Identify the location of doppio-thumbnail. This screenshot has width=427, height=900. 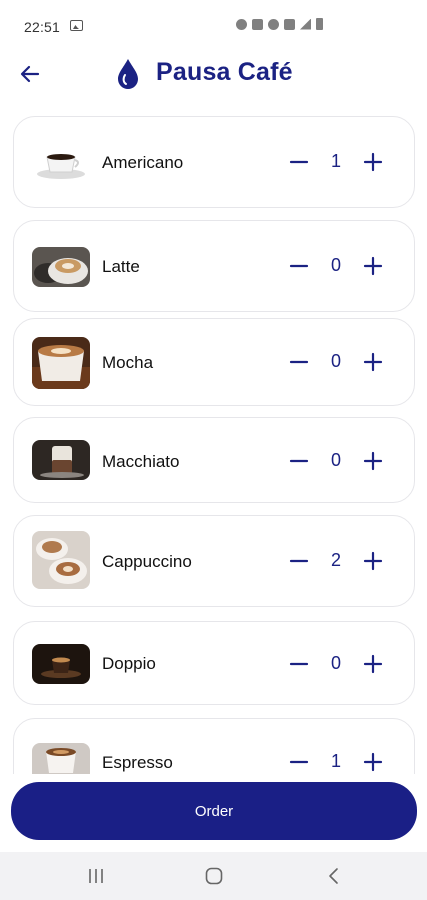
(61, 664).